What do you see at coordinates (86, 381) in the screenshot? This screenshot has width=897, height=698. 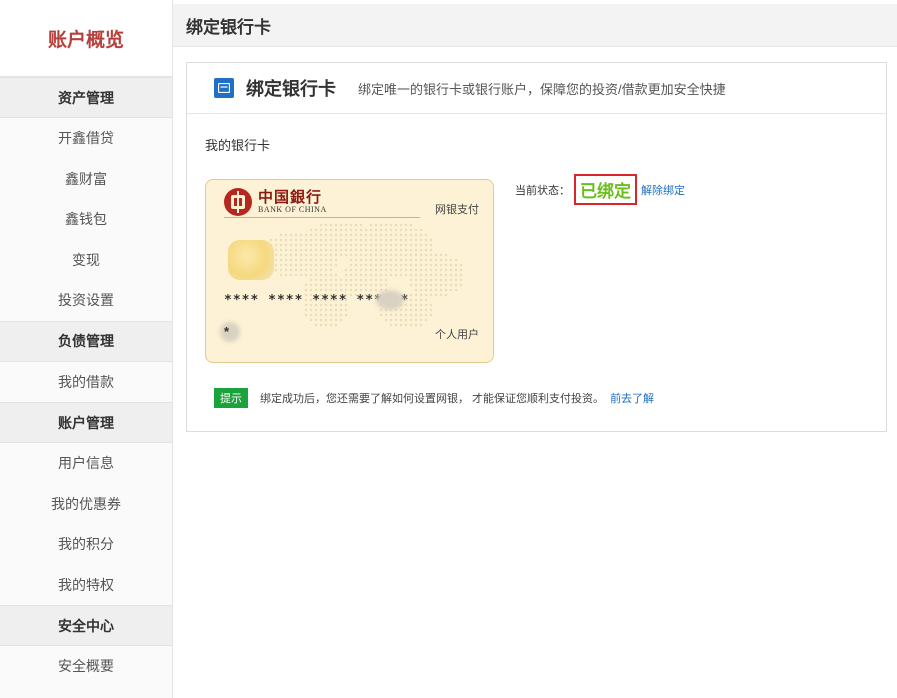 I see `sidebar-item-my-loans: 我的借款` at bounding box center [86, 381].